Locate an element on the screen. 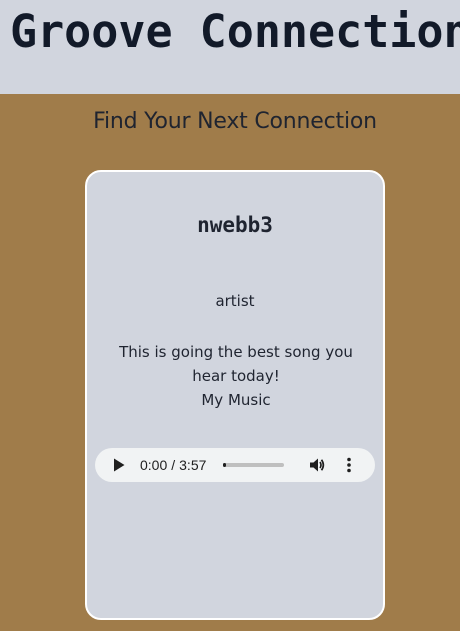 Image resolution: width=460 pixels, height=631 pixels. site-header: Groove Connection is located at coordinates (230, 47).